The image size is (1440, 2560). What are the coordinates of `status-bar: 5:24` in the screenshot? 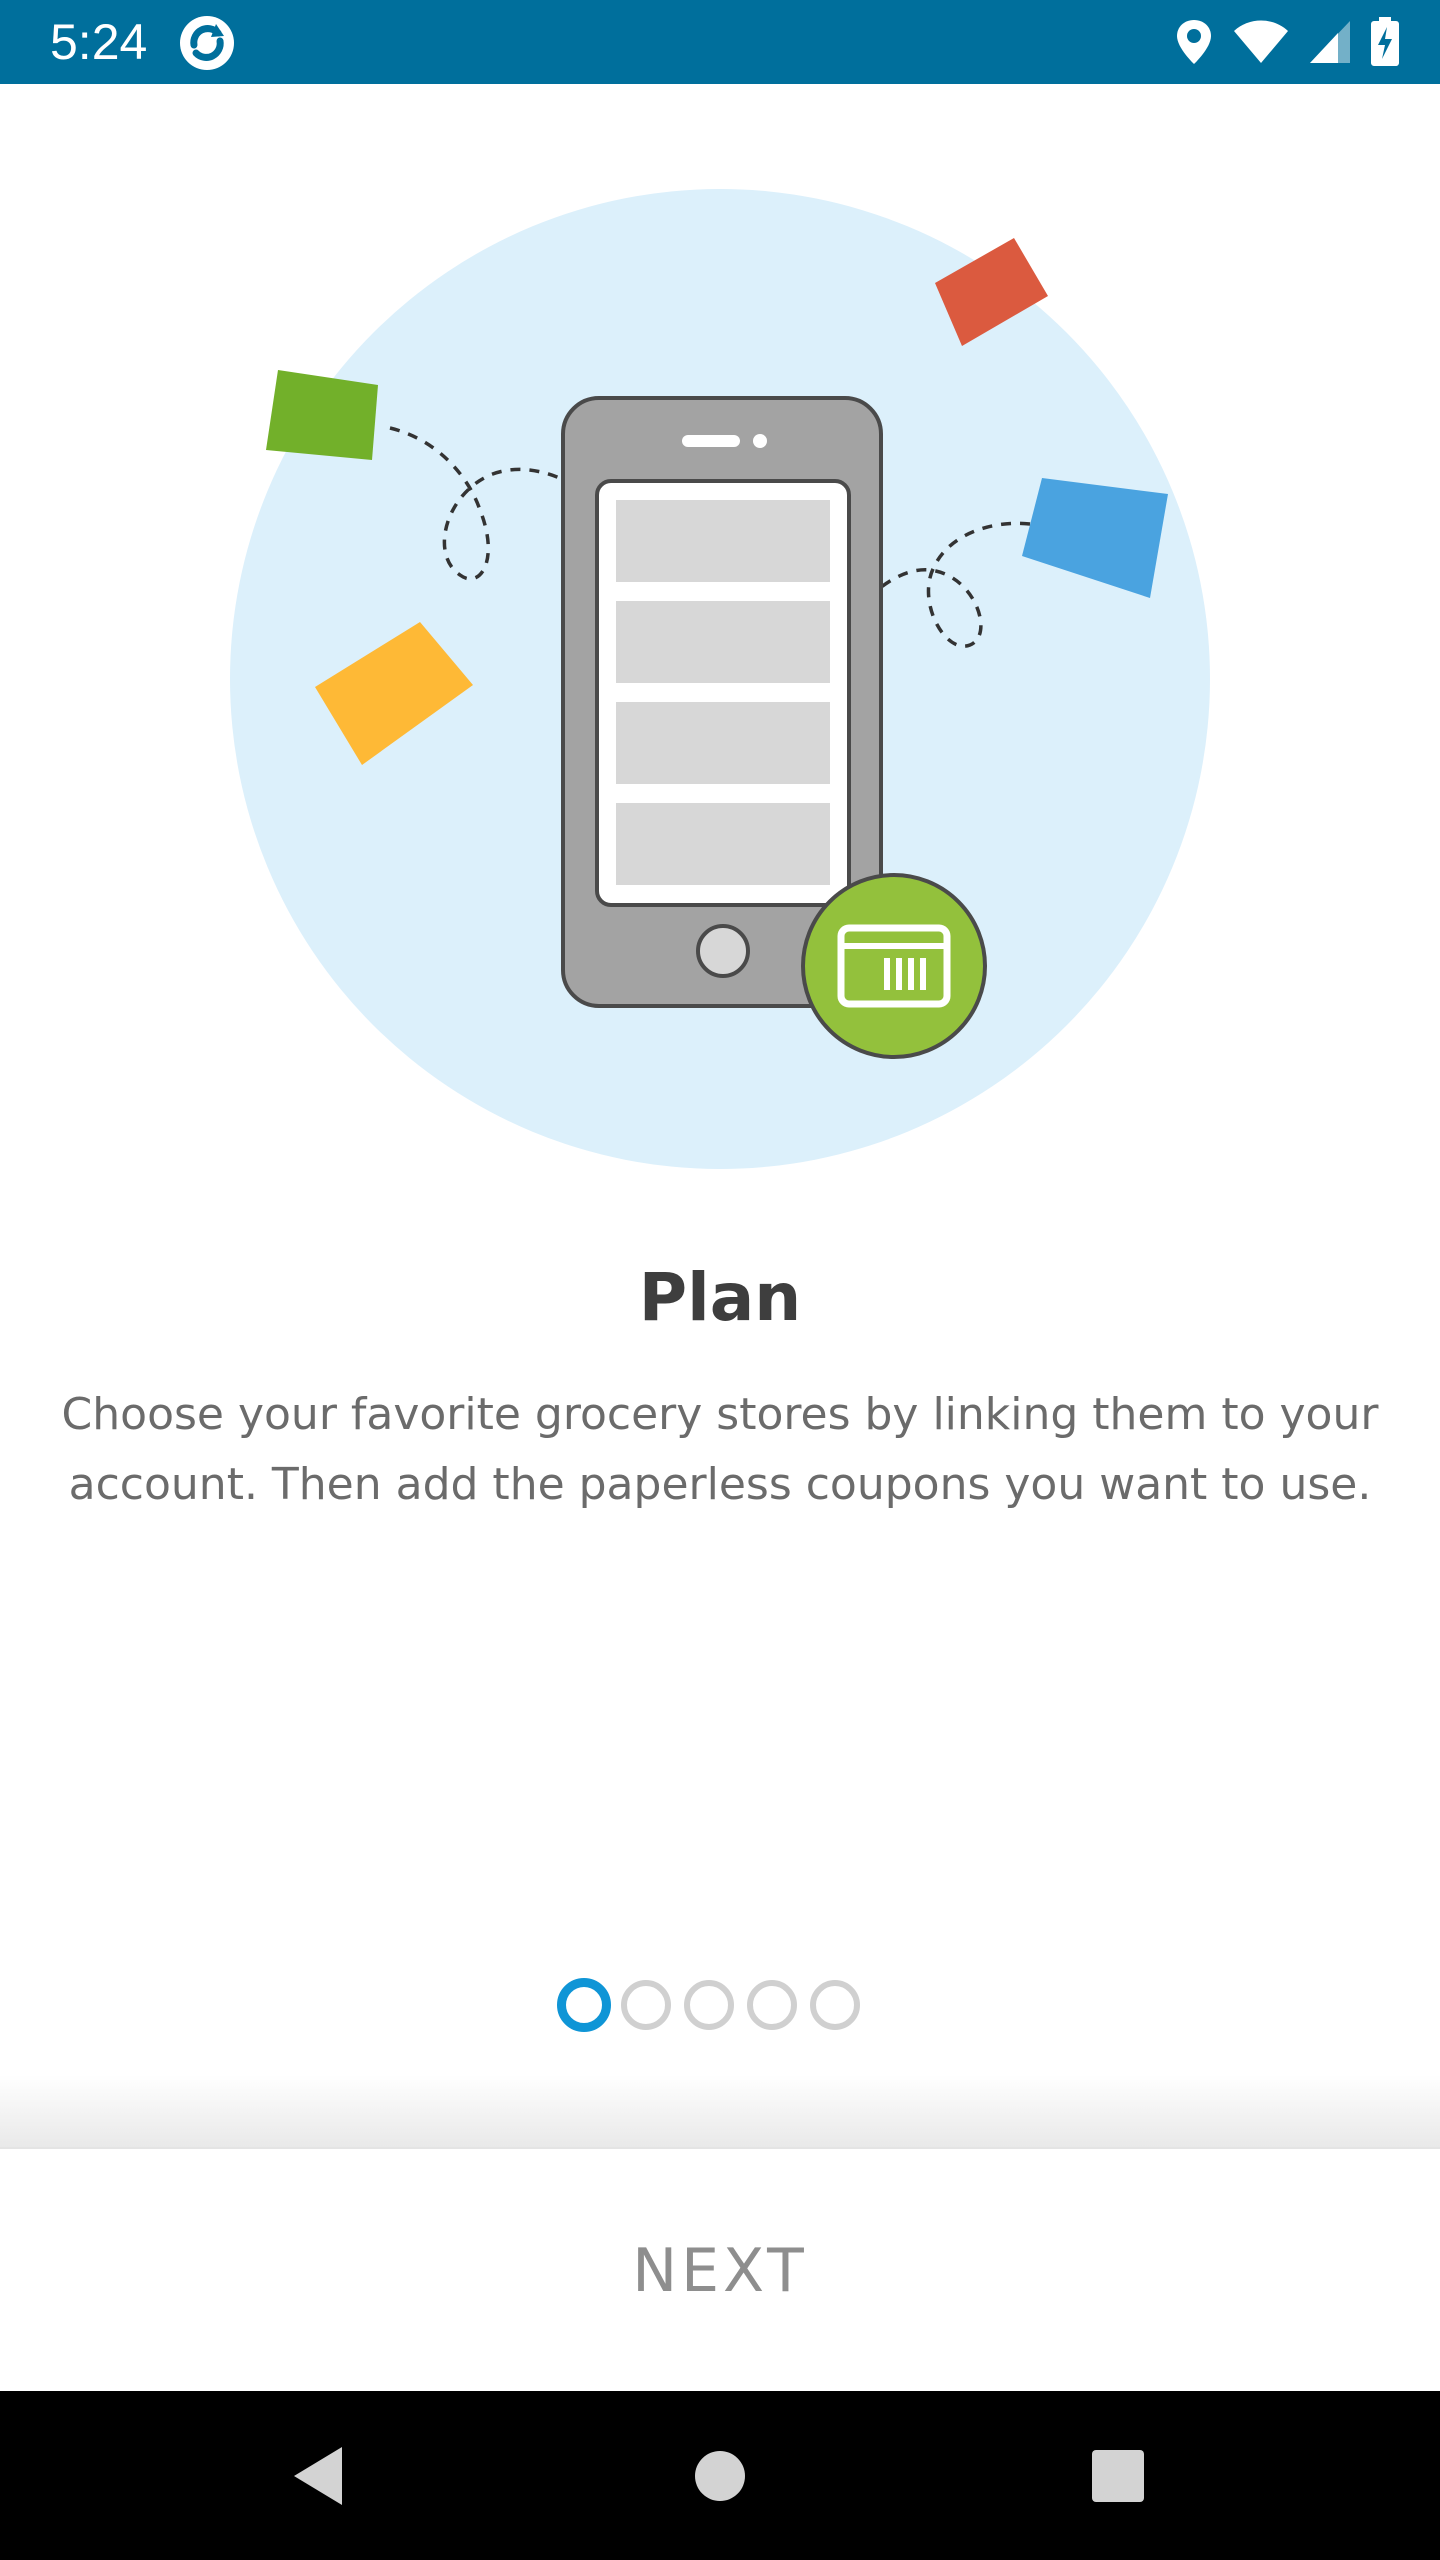 It's located at (720, 42).